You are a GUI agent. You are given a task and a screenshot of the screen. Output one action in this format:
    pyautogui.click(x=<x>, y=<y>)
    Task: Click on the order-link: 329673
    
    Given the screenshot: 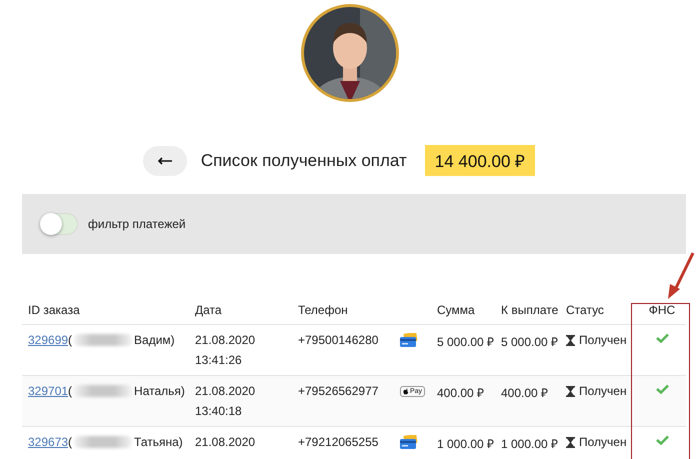 What is the action you would take?
    pyautogui.click(x=48, y=442)
    